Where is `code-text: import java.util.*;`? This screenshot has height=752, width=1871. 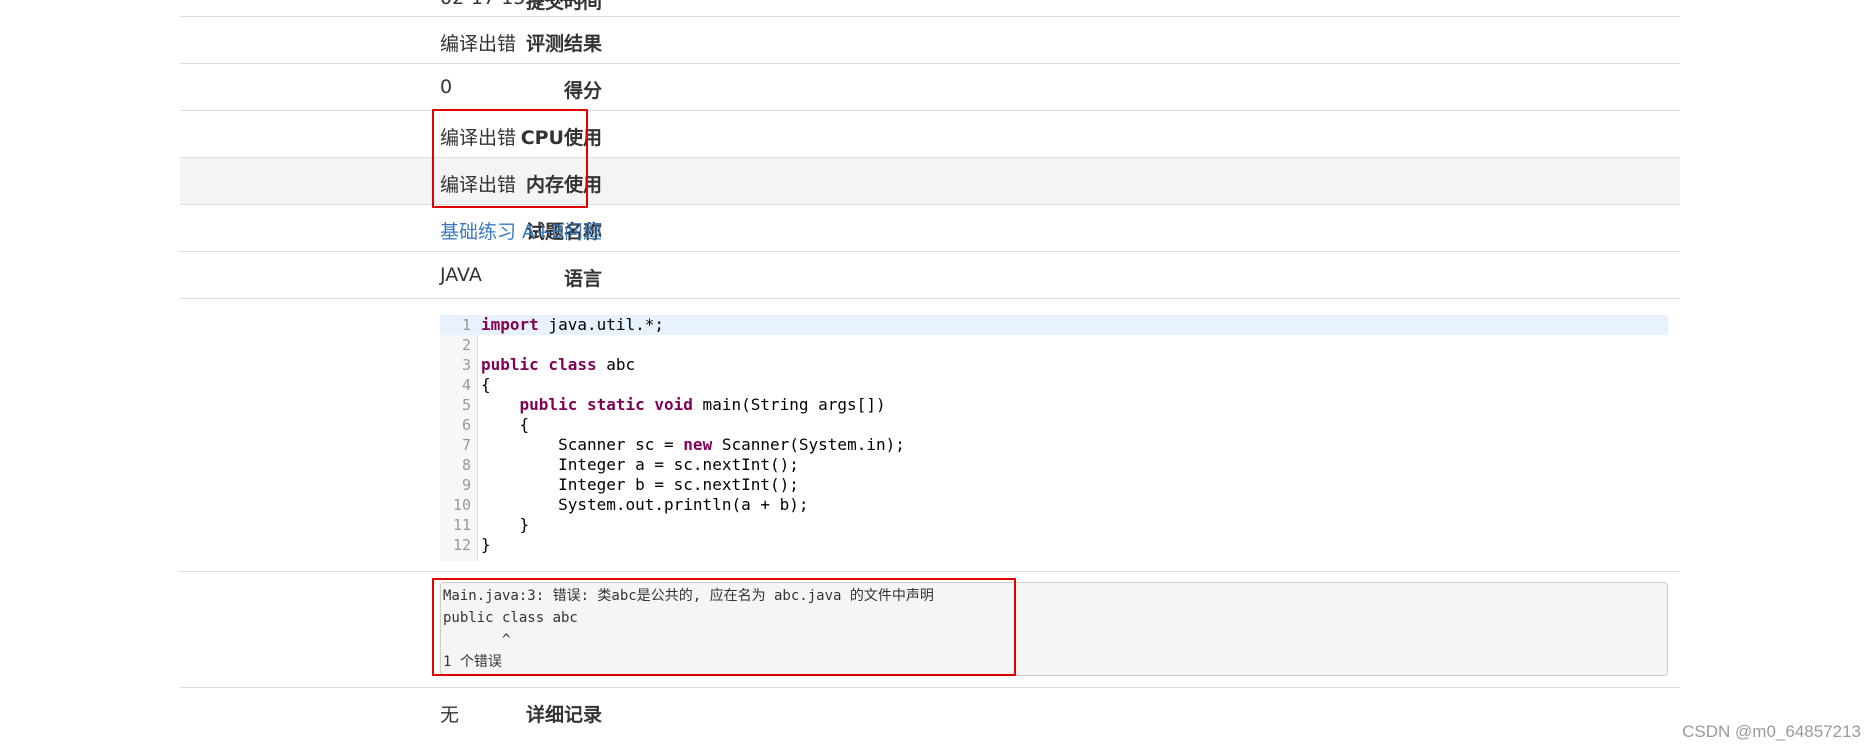 code-text: import java.util.*; is located at coordinates (572, 325).